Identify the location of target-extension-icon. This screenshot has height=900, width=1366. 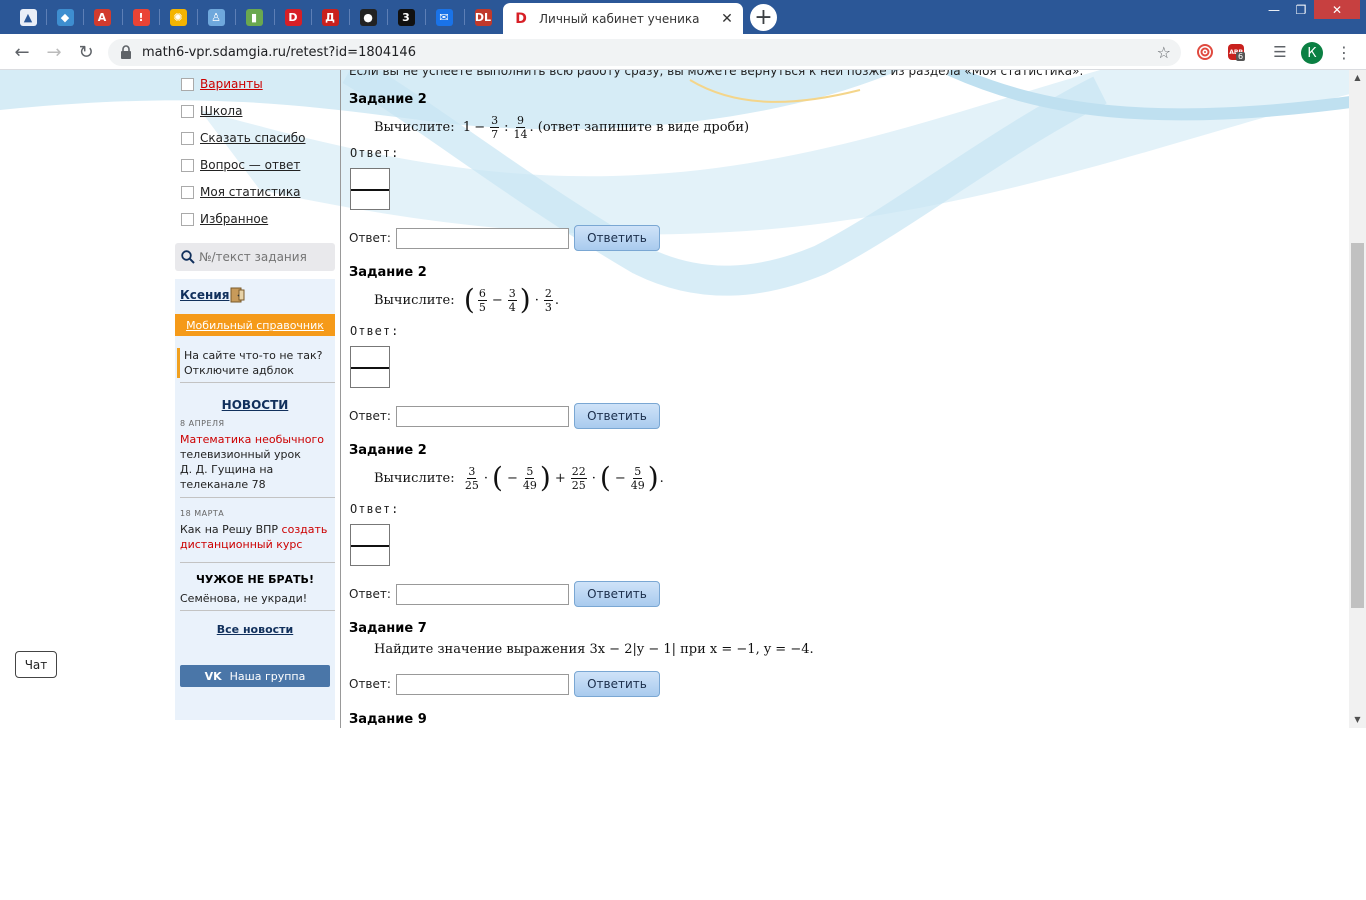
(1205, 52).